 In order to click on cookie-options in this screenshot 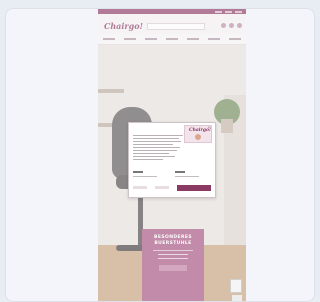, I will do `click(172, 174)`.